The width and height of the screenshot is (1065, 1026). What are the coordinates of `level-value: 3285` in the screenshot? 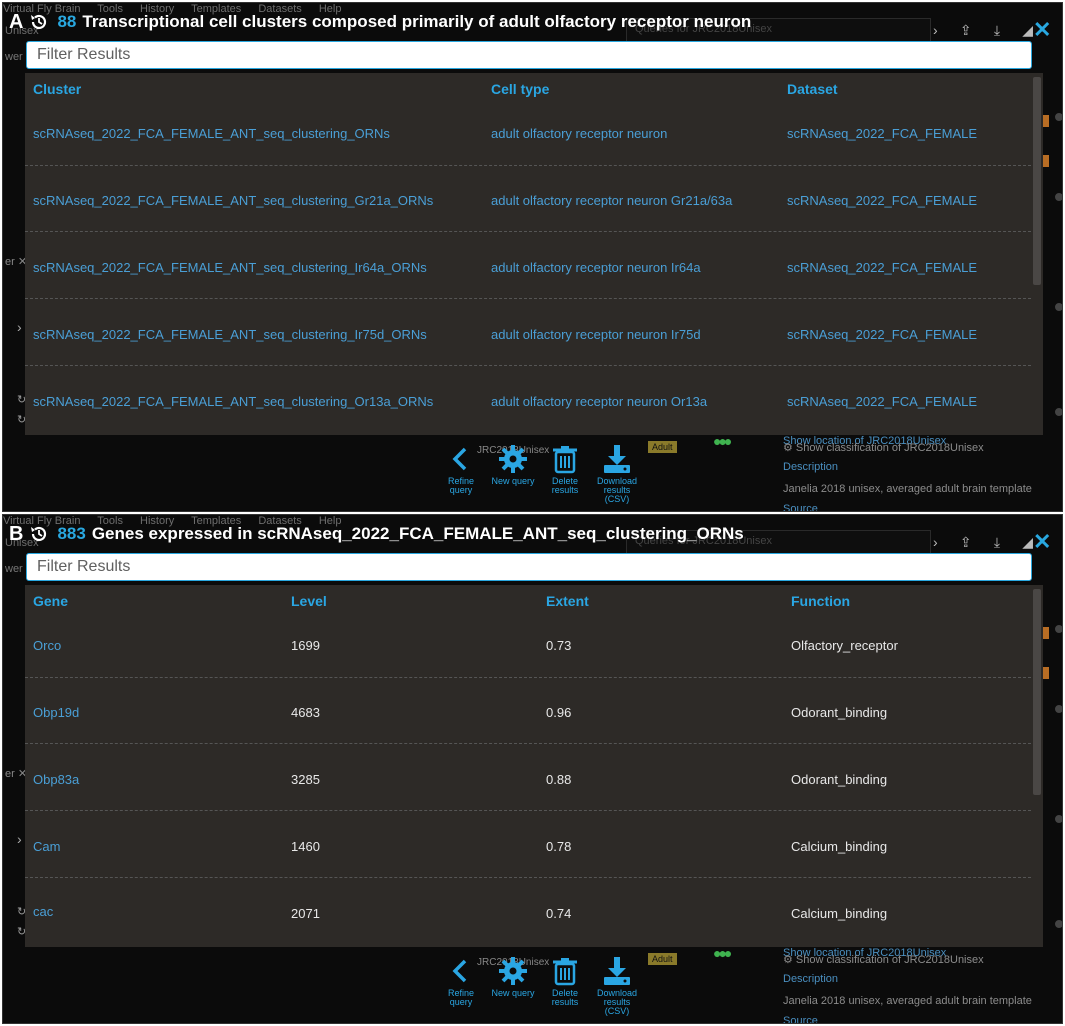 It's located at (305, 779).